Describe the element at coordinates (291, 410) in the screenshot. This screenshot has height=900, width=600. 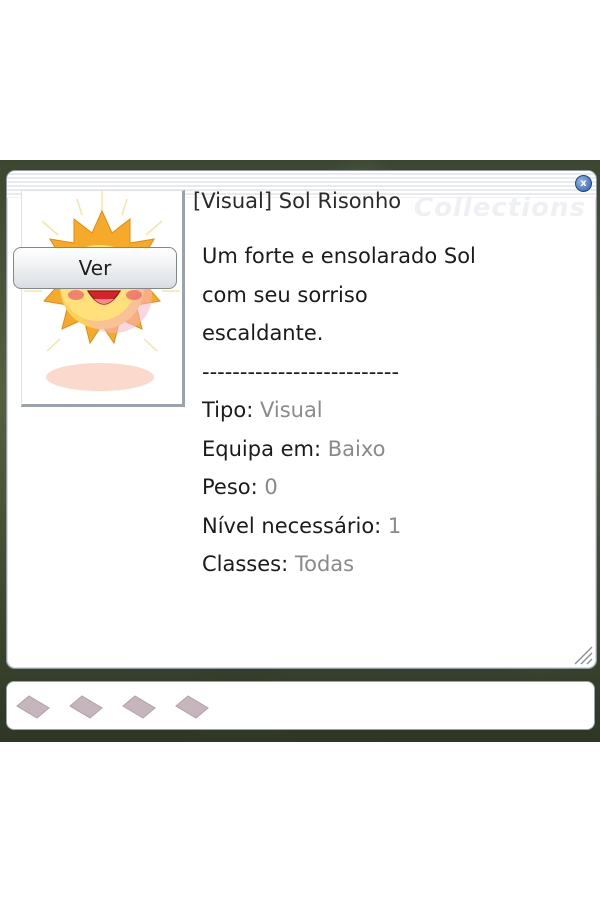
I see `attribute-value: Visual` at that location.